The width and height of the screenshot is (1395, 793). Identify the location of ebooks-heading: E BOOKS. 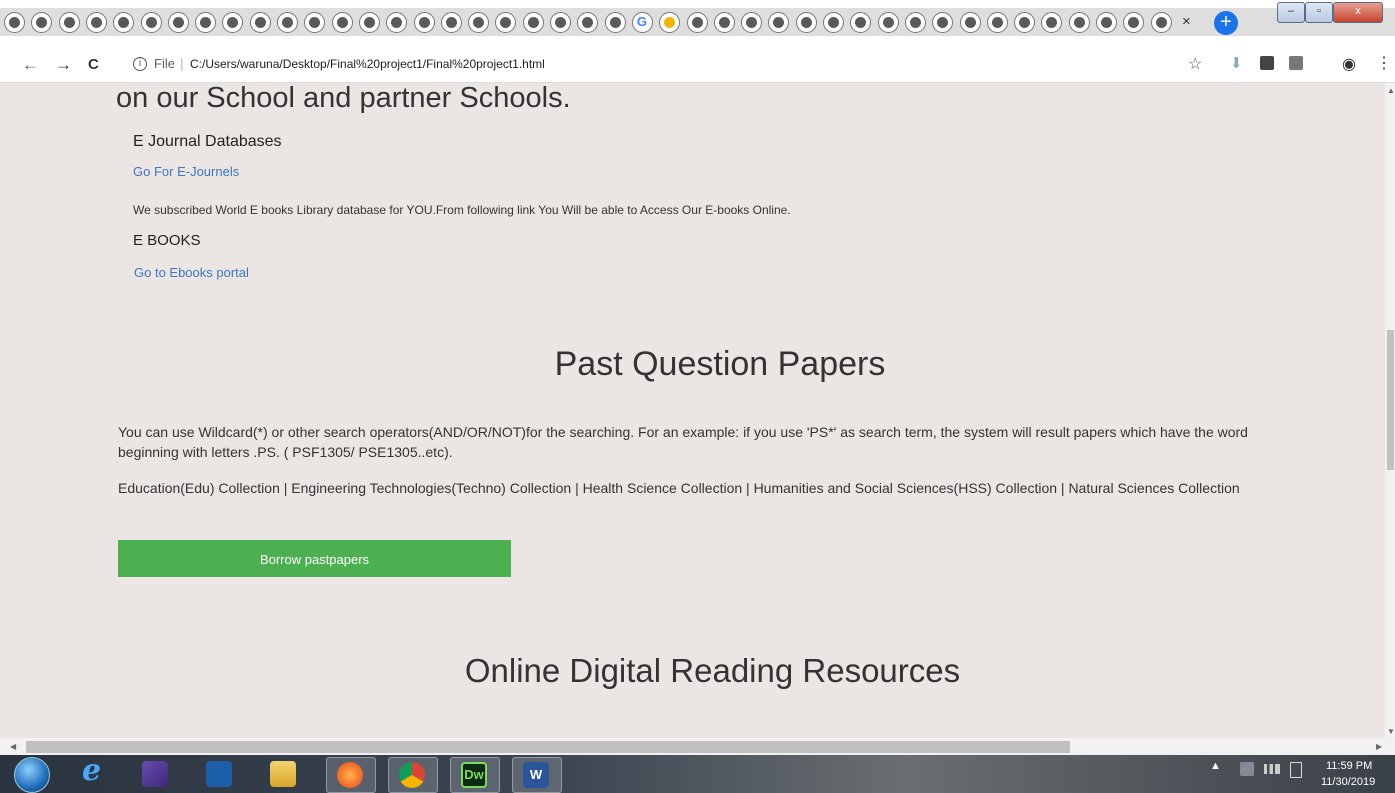
(167, 240).